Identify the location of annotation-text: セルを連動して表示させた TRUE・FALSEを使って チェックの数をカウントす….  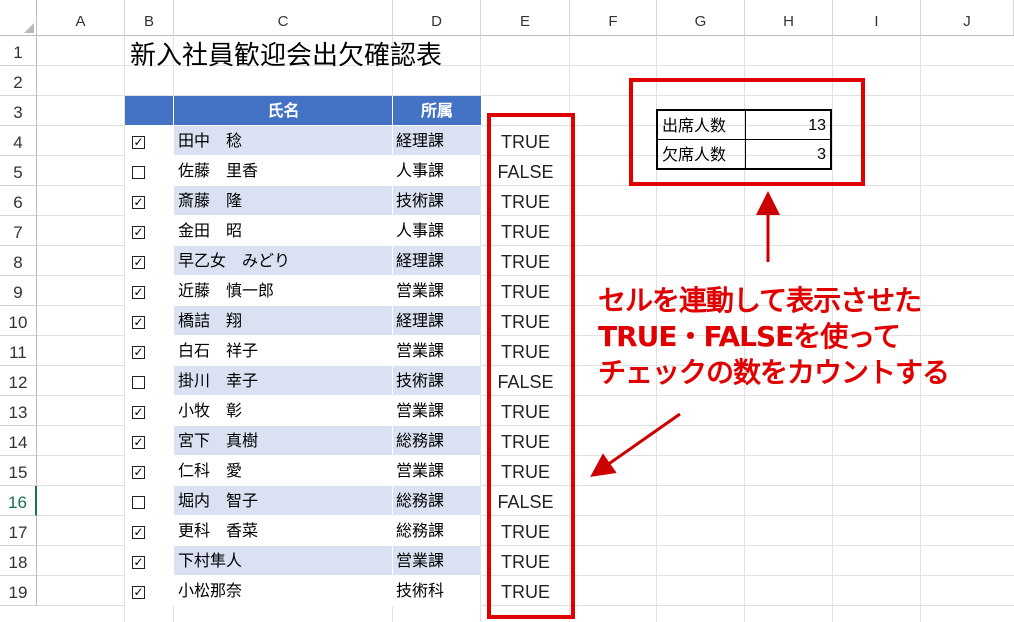
(798, 337).